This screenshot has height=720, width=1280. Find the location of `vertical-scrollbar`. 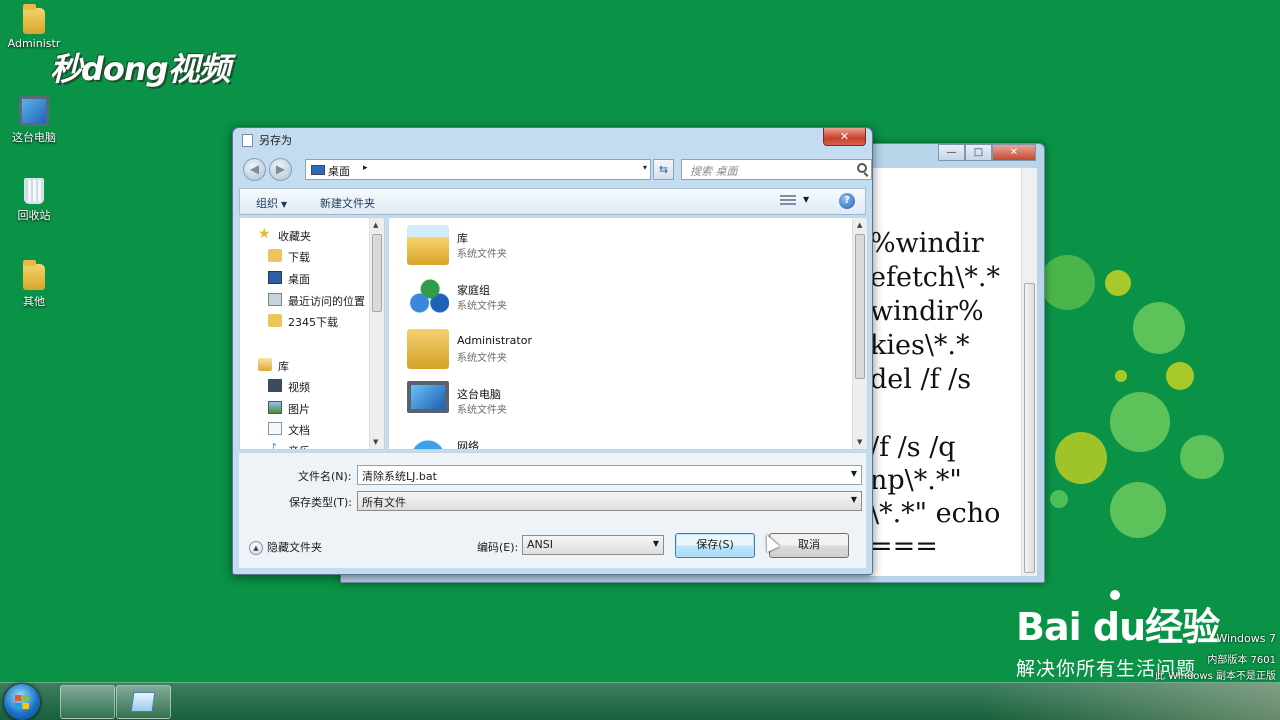

vertical-scrollbar is located at coordinates (1029, 372).